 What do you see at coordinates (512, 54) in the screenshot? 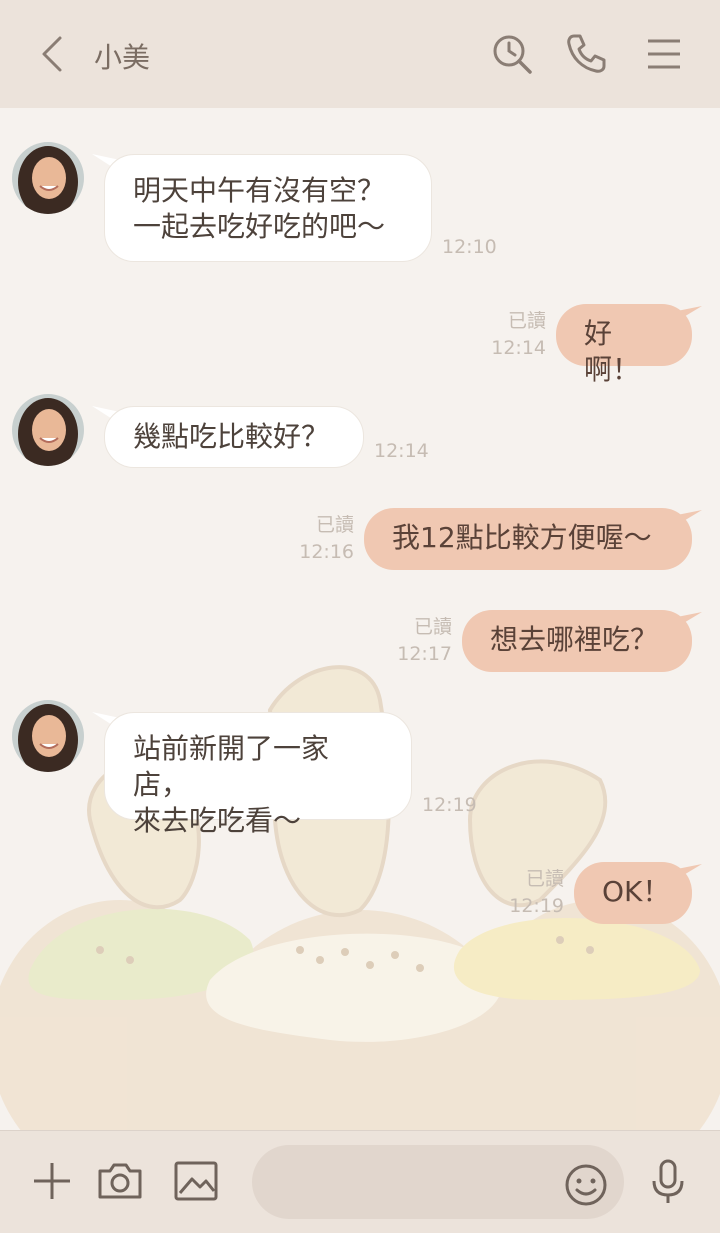
I see `history-search-icon` at bounding box center [512, 54].